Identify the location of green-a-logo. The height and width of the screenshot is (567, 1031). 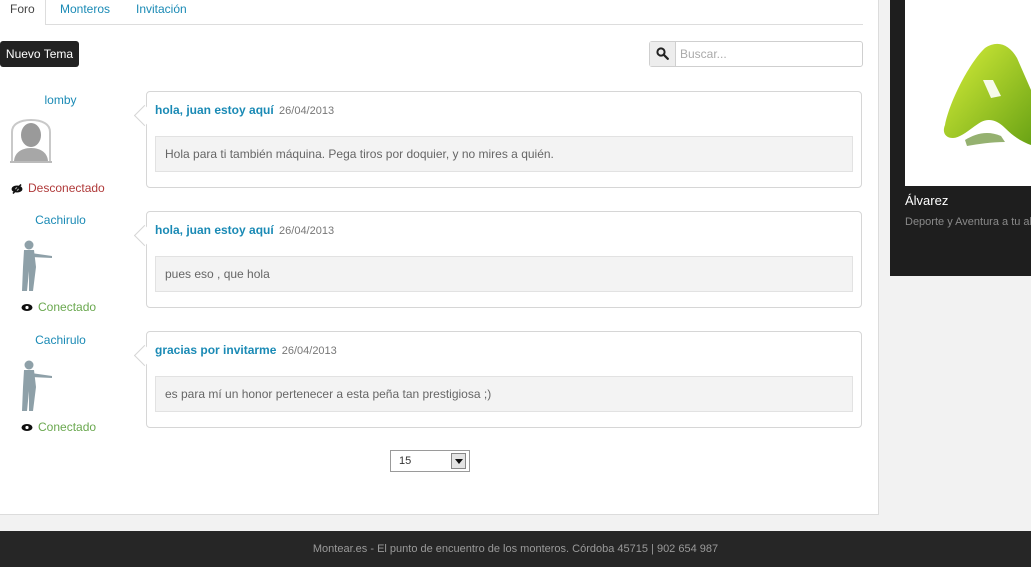
(987, 94).